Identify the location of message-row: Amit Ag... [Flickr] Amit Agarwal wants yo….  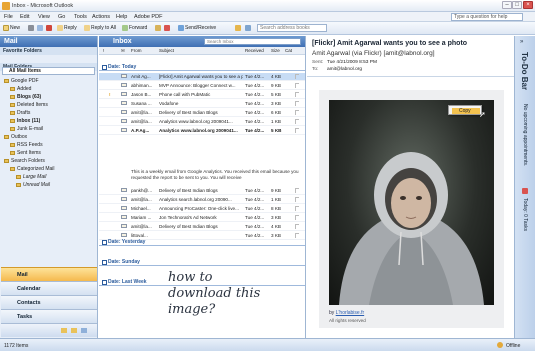
(202, 77).